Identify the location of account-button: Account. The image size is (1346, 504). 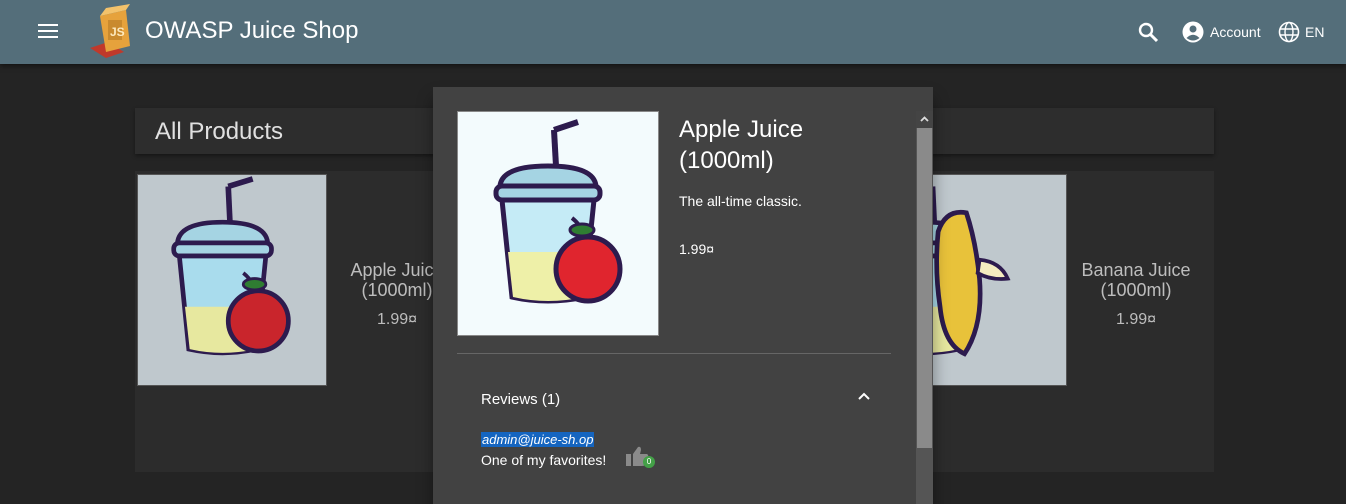
(1221, 32).